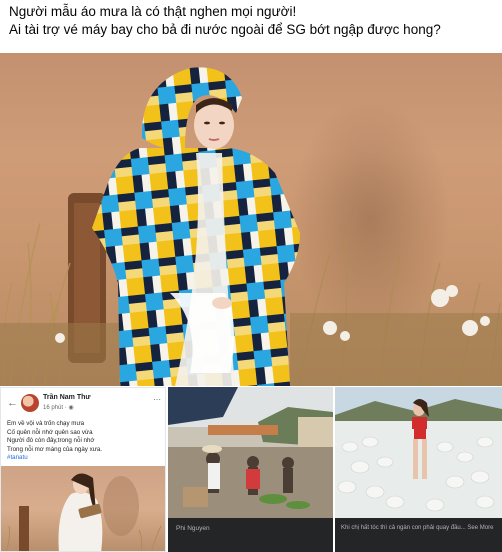 The width and height of the screenshot is (502, 552). I want to click on street-market-illustration, so click(250, 452).